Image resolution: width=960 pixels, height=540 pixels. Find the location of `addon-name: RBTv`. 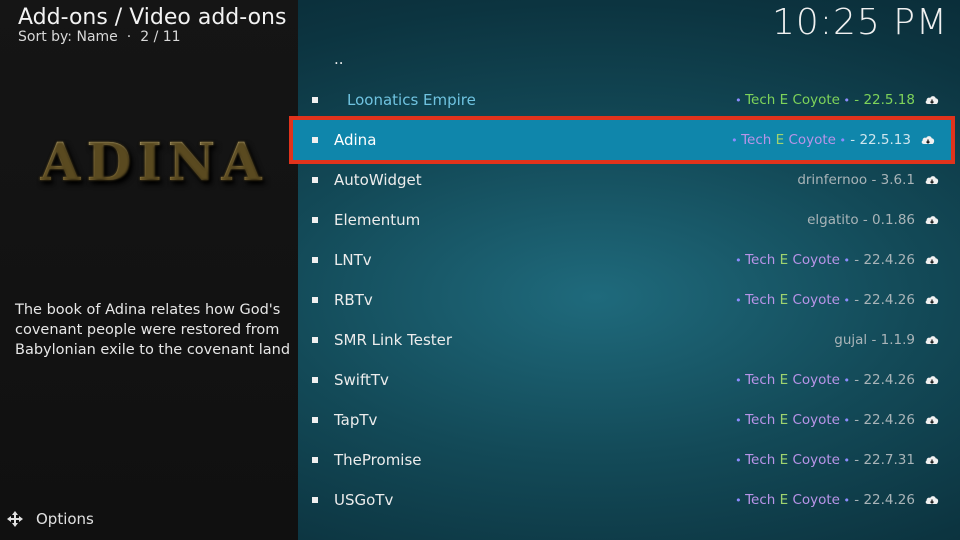

addon-name: RBTv is located at coordinates (353, 300).